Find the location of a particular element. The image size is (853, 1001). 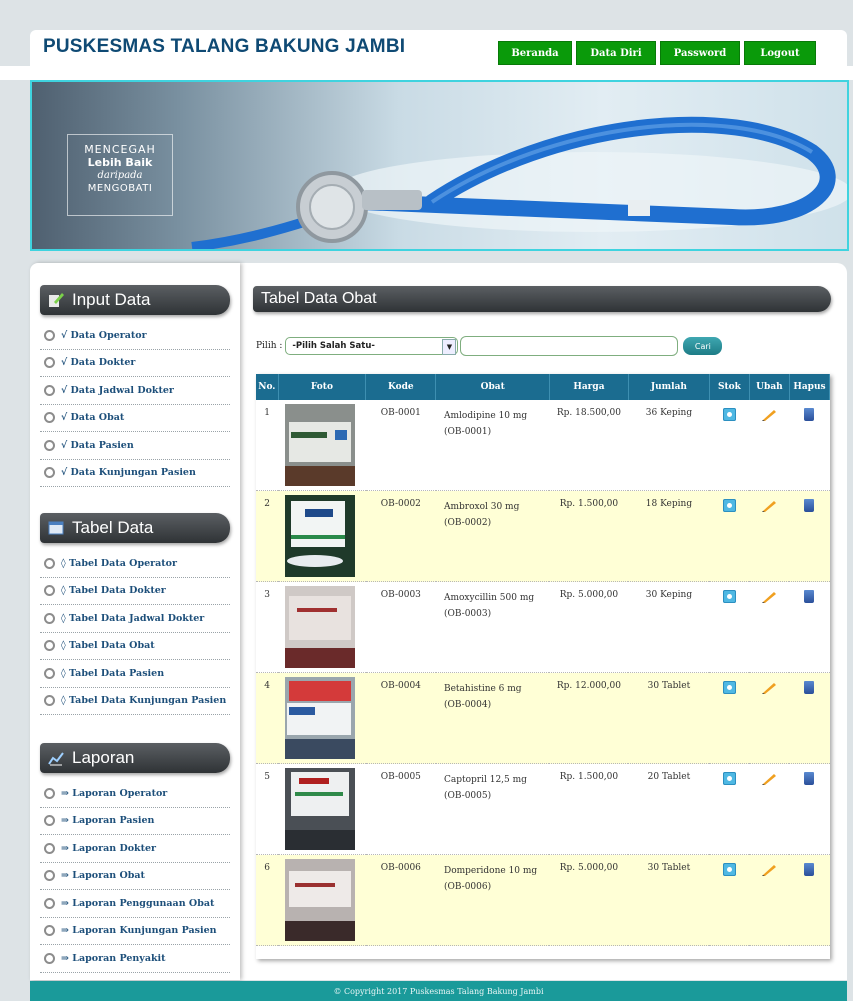

page-title: Tabel Data Obat is located at coordinates (542, 299).